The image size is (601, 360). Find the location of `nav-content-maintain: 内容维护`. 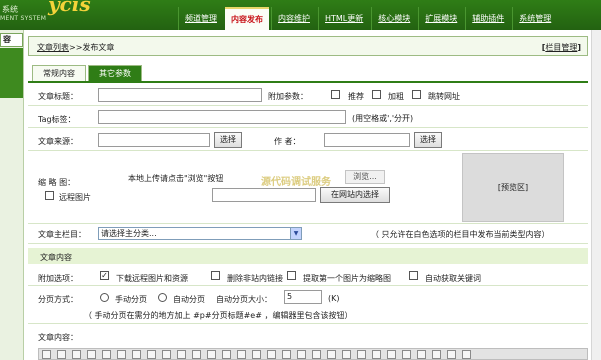

nav-content-maintain: 内容维护 is located at coordinates (293, 18).